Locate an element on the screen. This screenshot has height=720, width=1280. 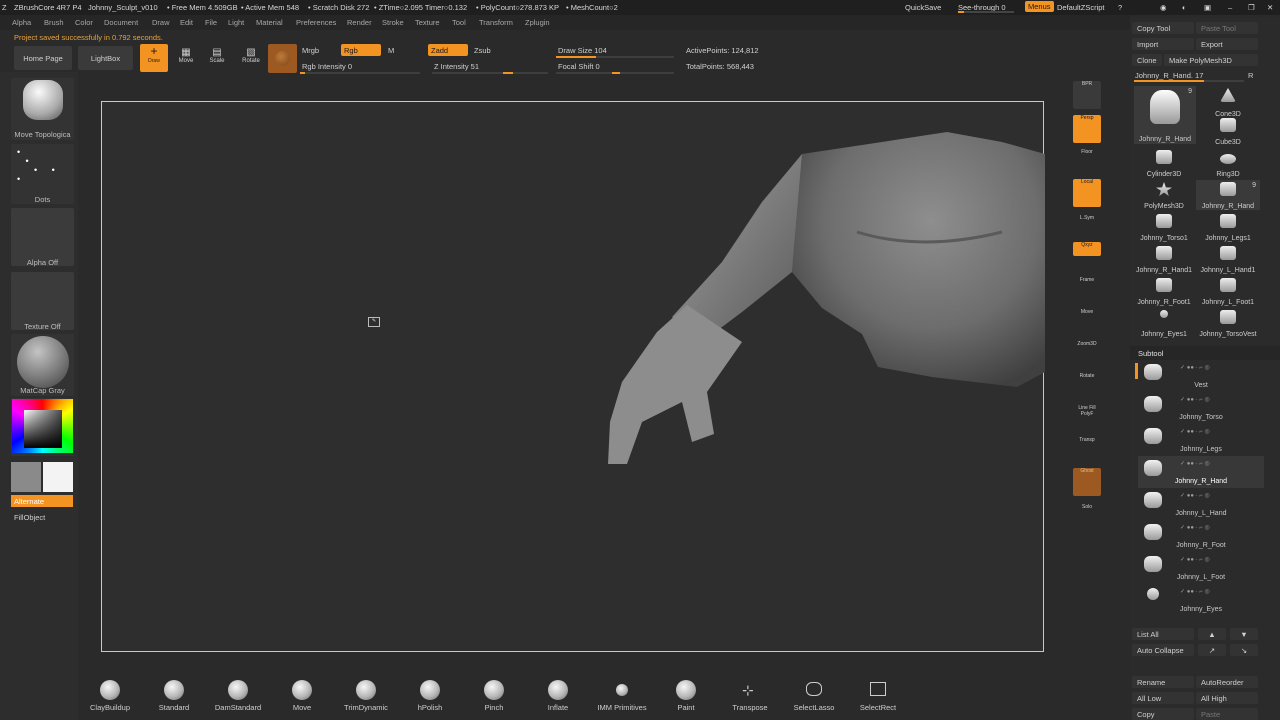
tool-johnny-torsovest: Johnny_TorsoVest is located at coordinates (1228, 323).